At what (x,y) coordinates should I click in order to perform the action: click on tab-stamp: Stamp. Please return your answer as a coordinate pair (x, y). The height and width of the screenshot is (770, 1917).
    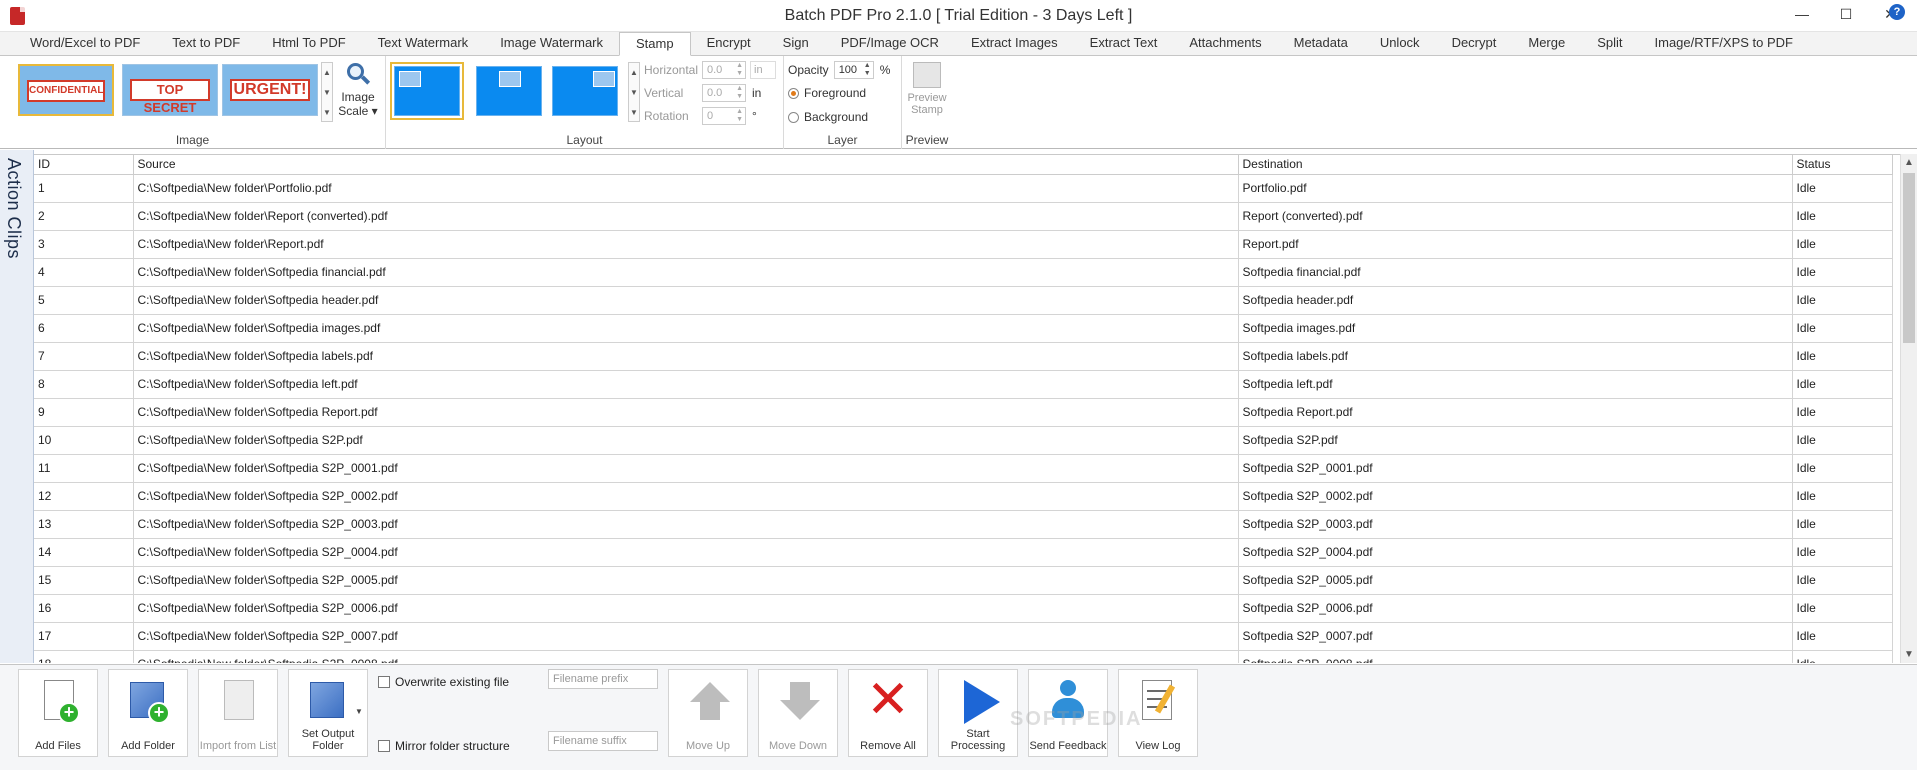
    Looking at the image, I should click on (655, 44).